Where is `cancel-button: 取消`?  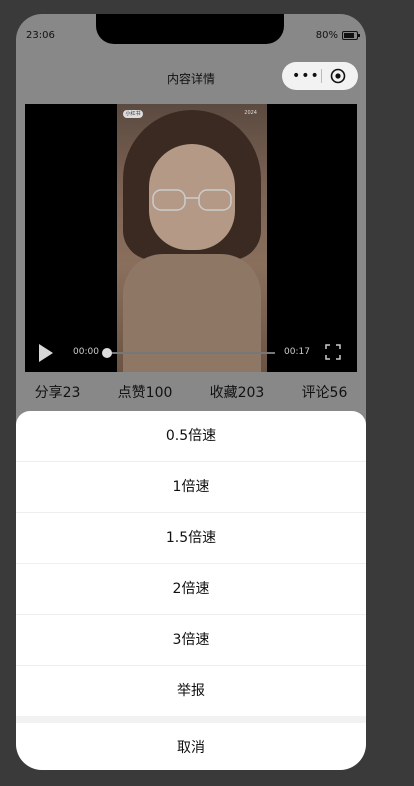 cancel-button: 取消 is located at coordinates (191, 746).